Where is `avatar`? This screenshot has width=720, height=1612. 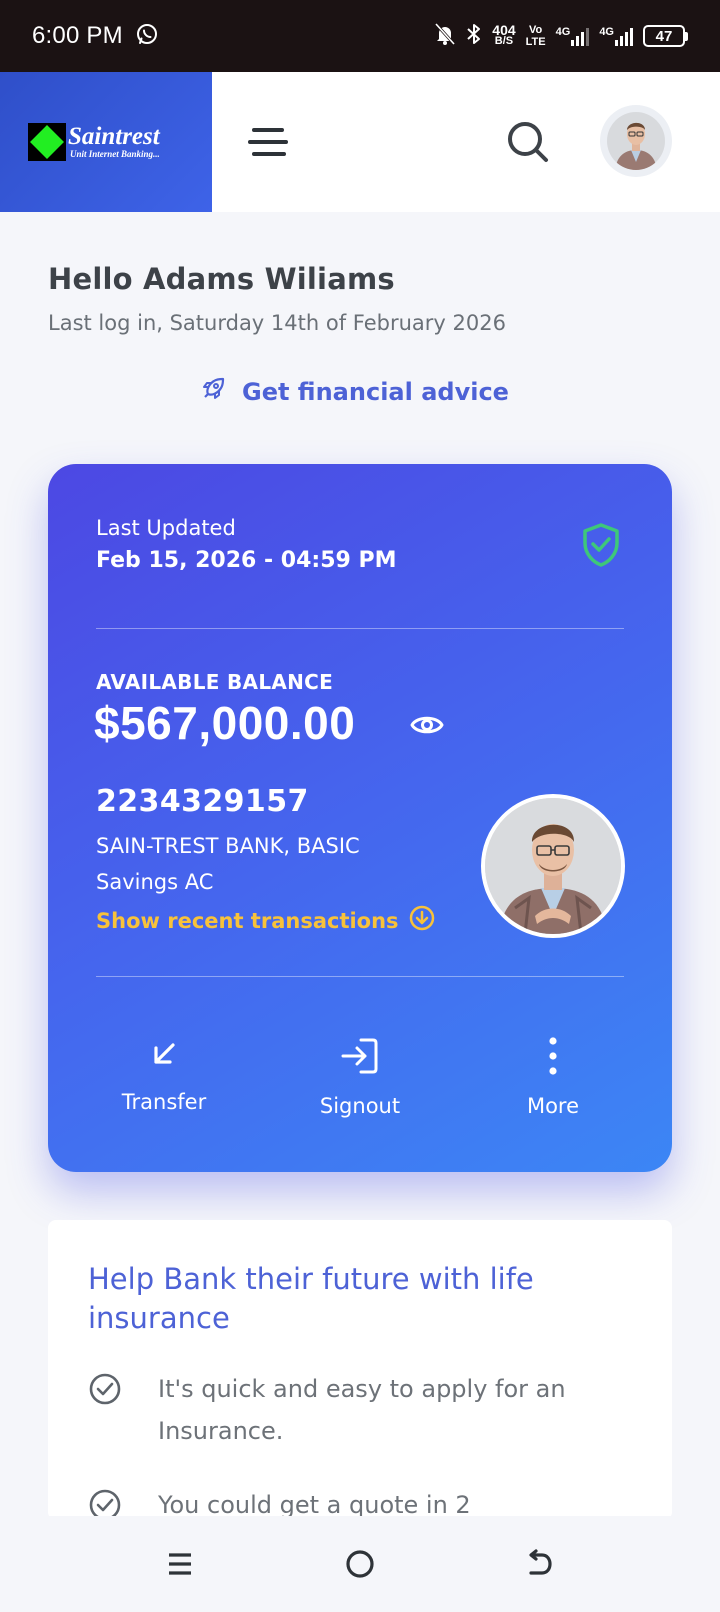
avatar is located at coordinates (636, 141).